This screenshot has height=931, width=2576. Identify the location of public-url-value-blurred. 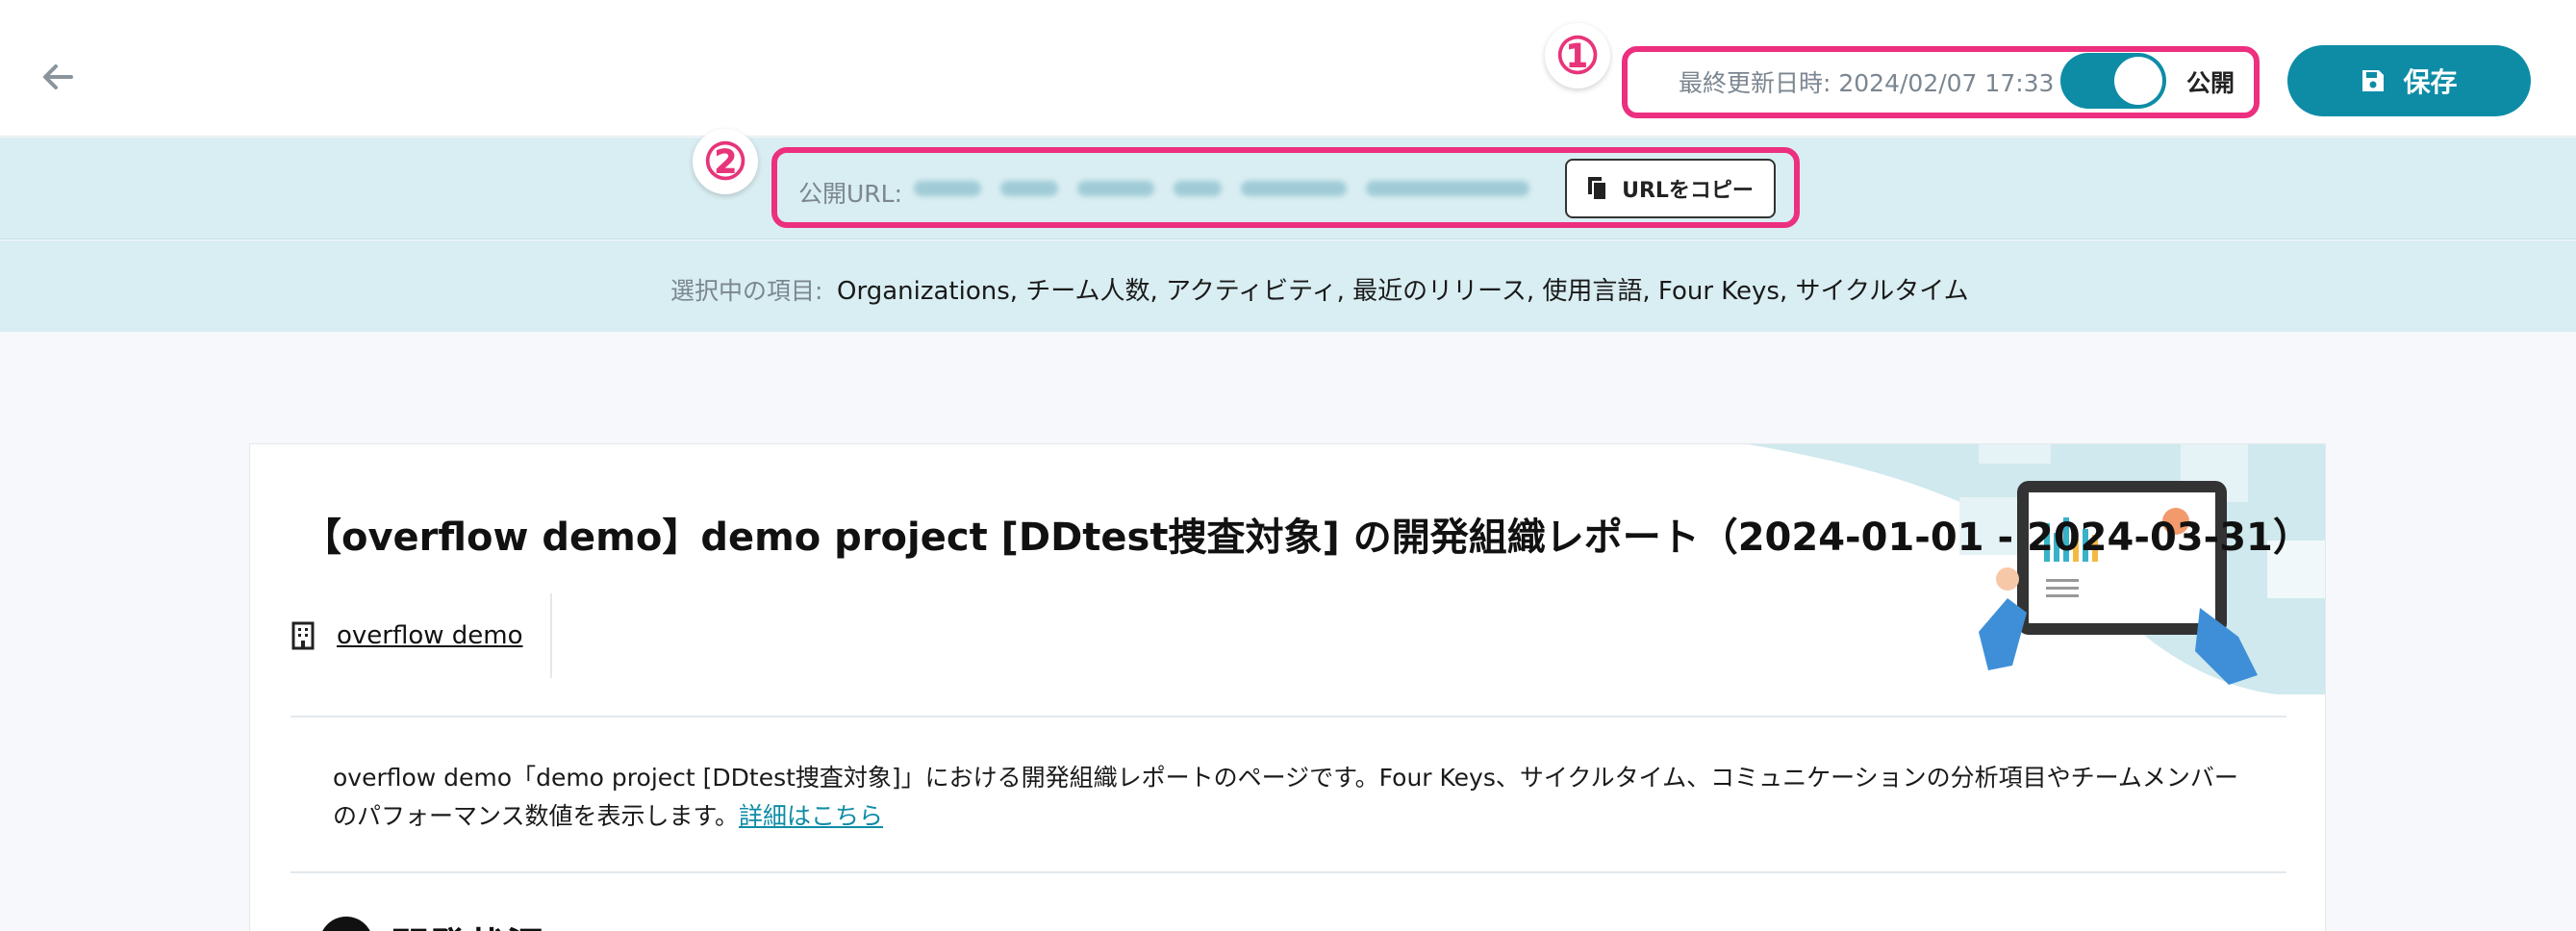
(1226, 189).